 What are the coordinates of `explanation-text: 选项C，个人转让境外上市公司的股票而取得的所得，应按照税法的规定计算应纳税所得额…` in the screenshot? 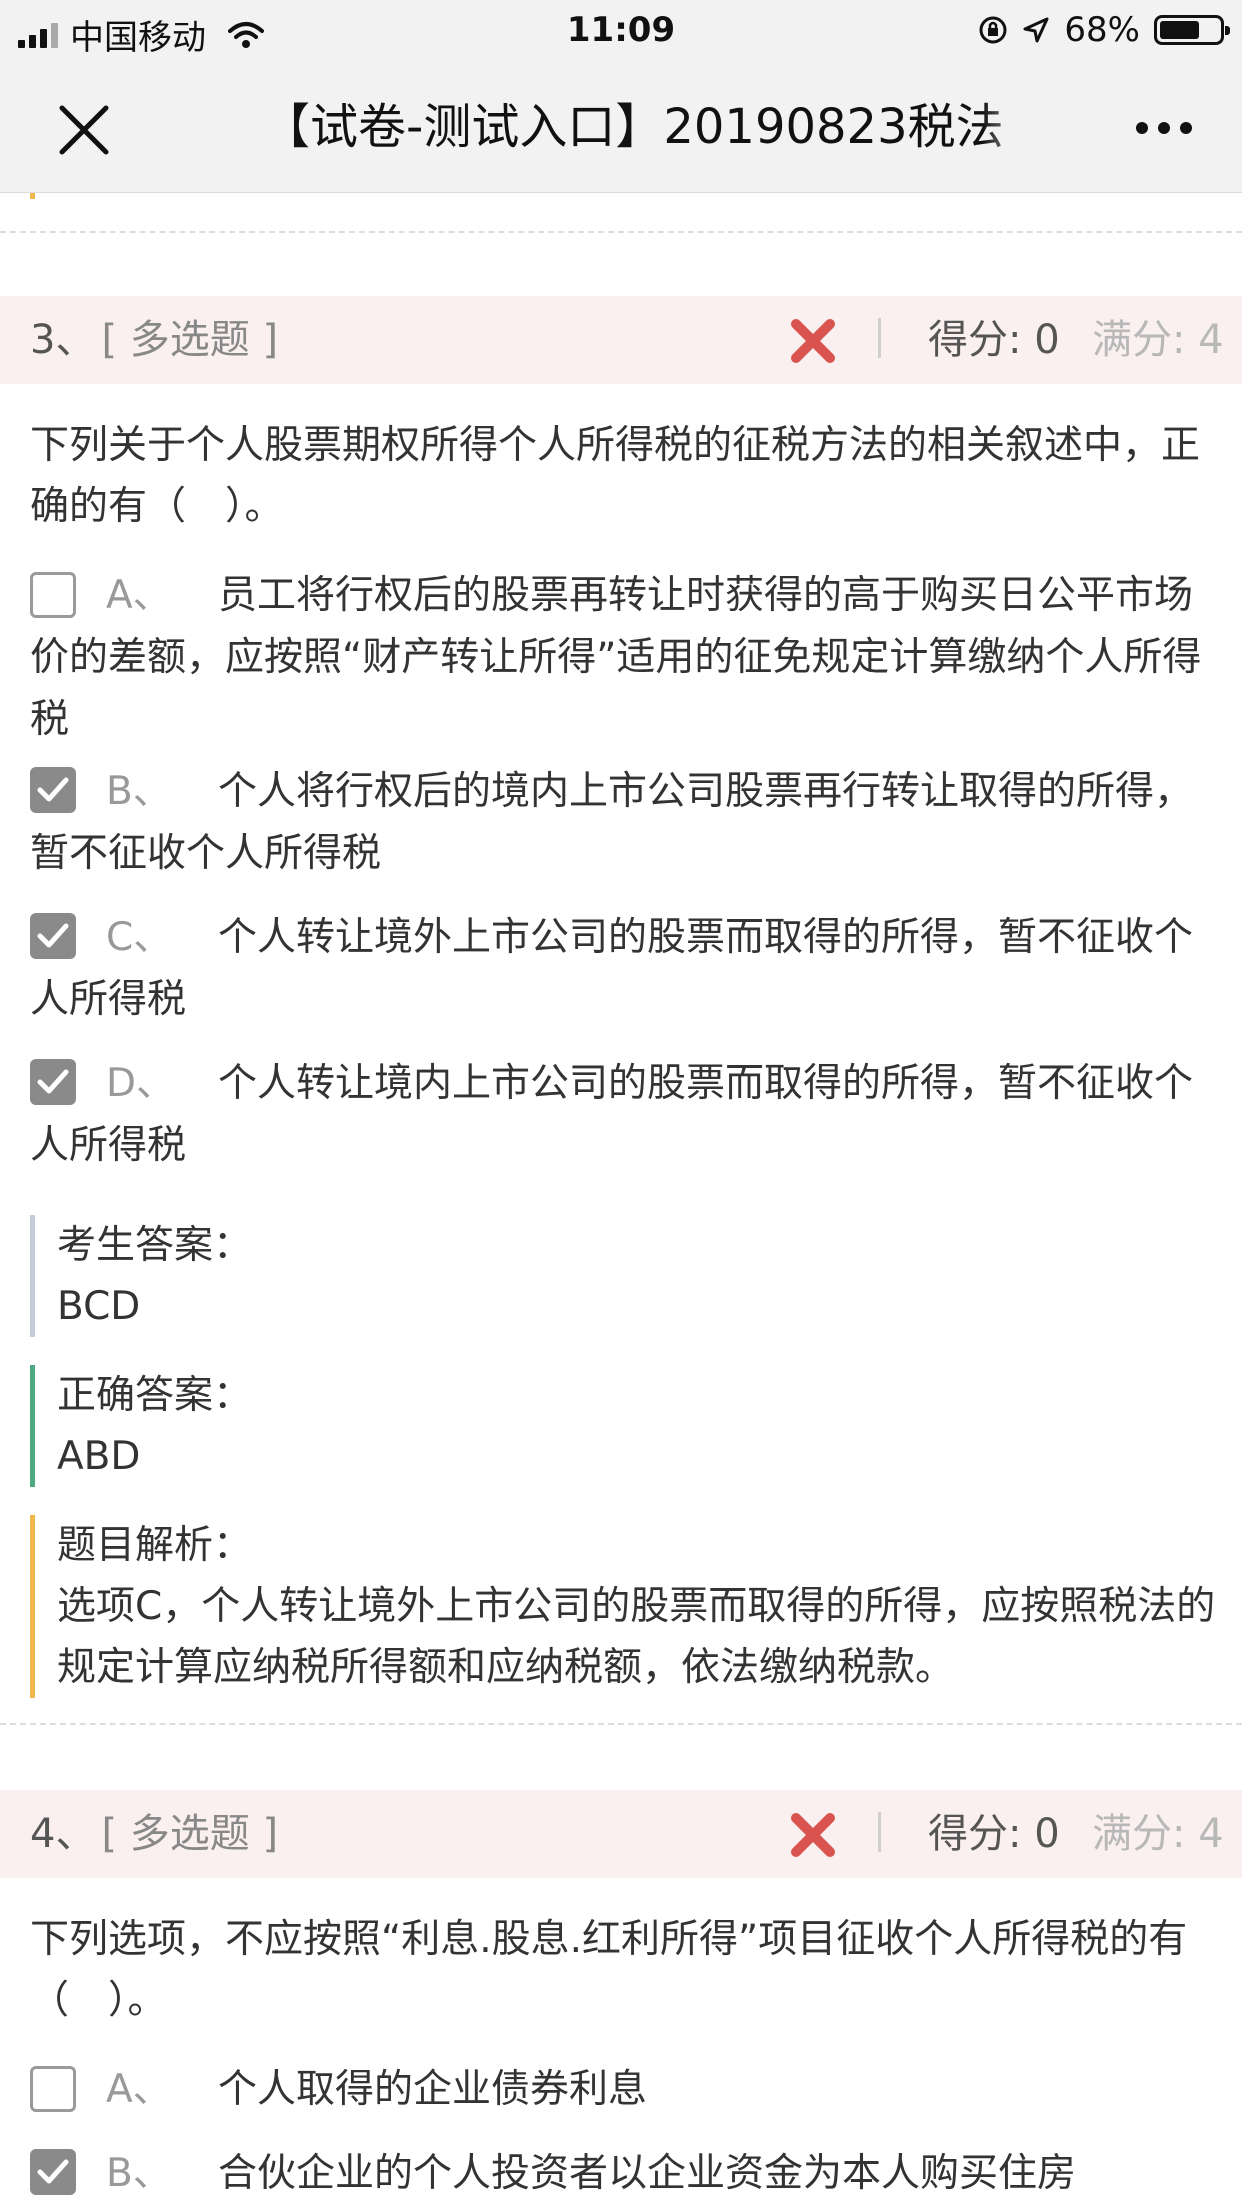 It's located at (636, 1637).